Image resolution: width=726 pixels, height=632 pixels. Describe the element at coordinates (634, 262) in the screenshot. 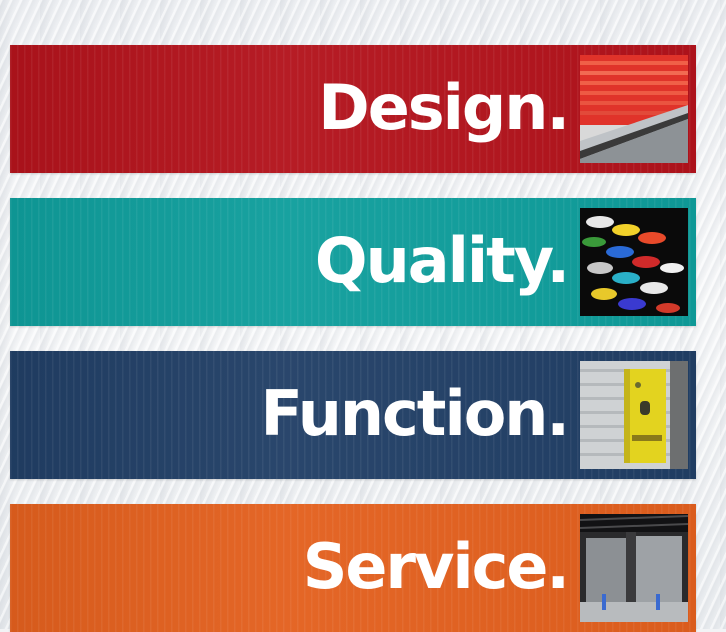

I see `colored-coil-rollers-photo` at that location.